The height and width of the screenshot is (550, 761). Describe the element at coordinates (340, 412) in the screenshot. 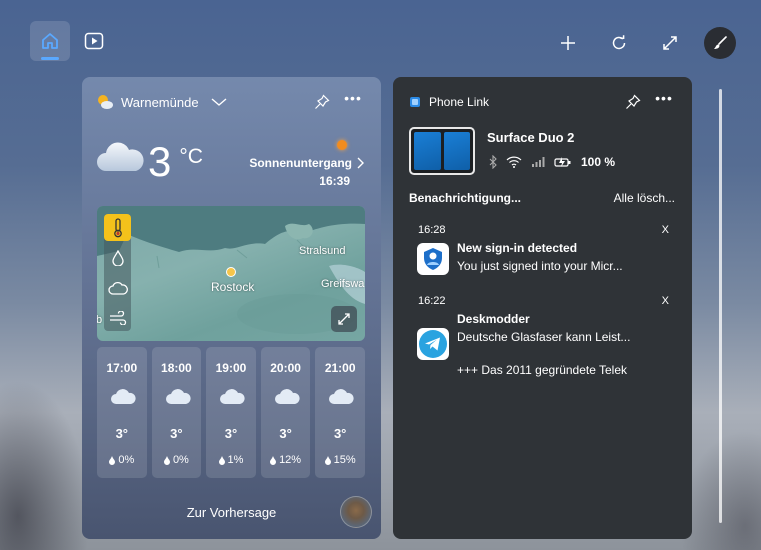

I see `forecast-hour: 21:00 3° 15%` at that location.